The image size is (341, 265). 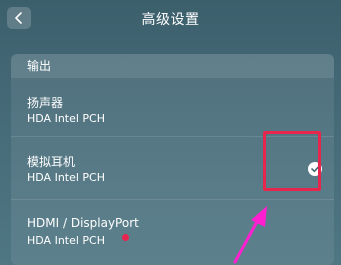 What do you see at coordinates (45, 103) in the screenshot?
I see `device-name: 扬声器` at bounding box center [45, 103].